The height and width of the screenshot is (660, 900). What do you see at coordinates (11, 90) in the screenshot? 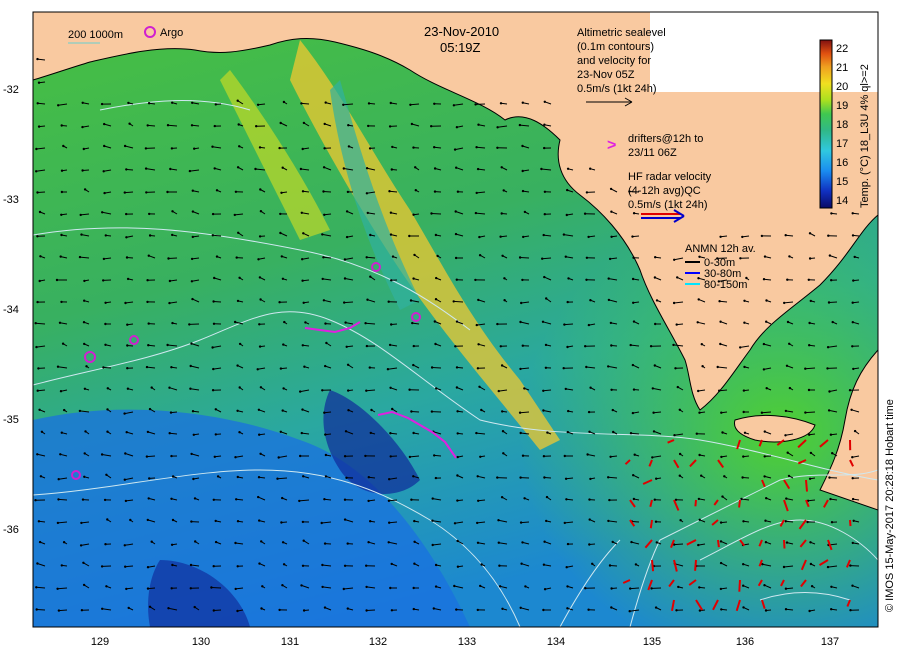
I see `y-tick-label: -32` at bounding box center [11, 90].